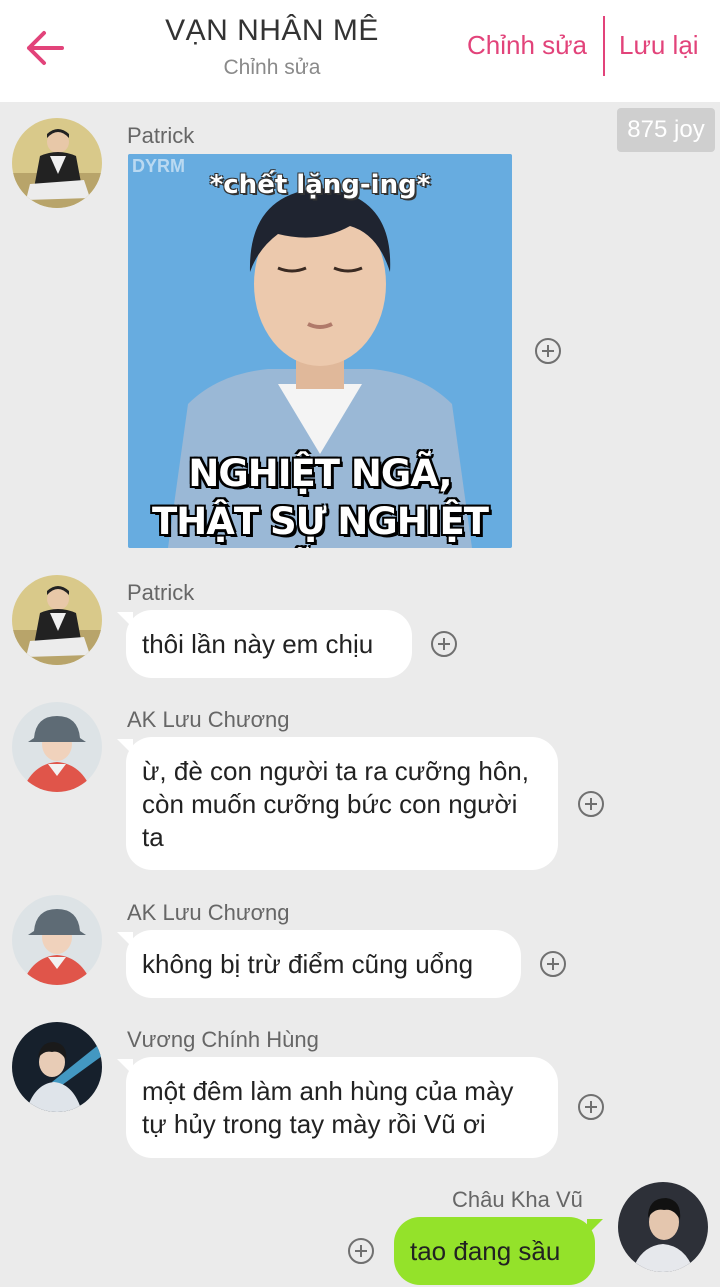  Describe the element at coordinates (517, 1199) in the screenshot. I see `sender-name: Châu Kha Vũ` at that location.